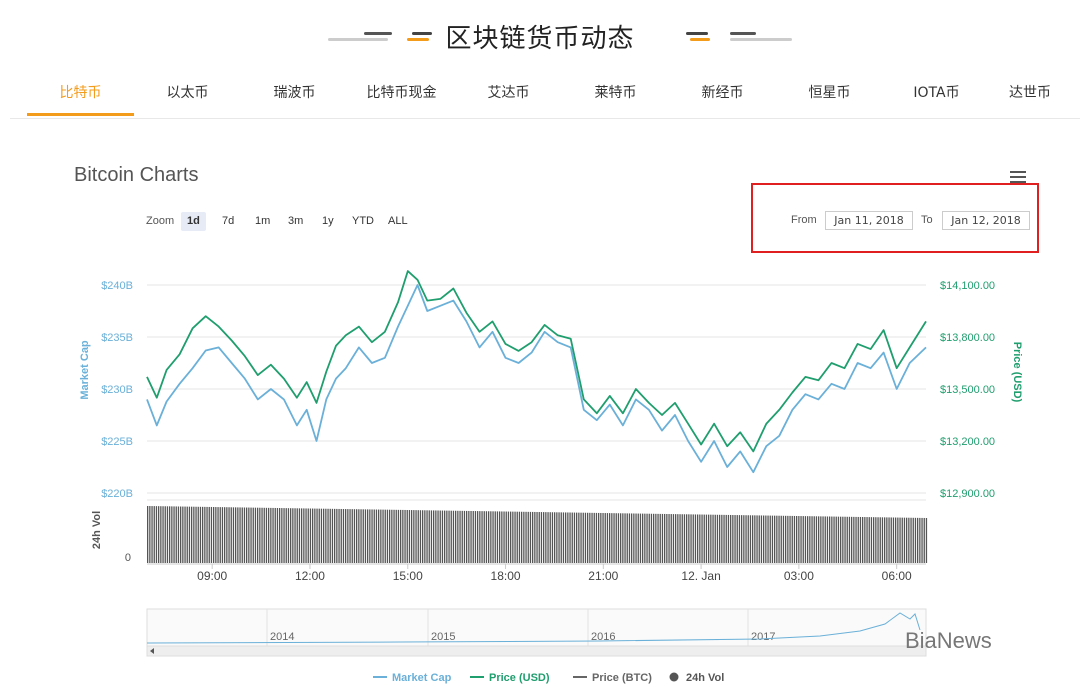 This screenshot has width=1080, height=687. I want to click on x-axis-tick-label: 09:00, so click(212, 576).